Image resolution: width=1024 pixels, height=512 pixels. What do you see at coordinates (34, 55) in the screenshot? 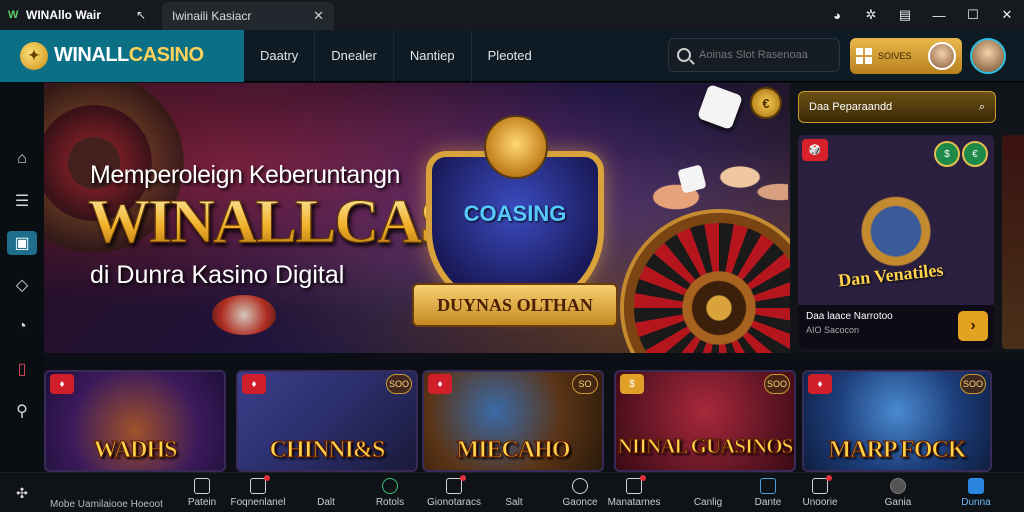
I see `logo-emblem-icon: ✦` at bounding box center [34, 55].